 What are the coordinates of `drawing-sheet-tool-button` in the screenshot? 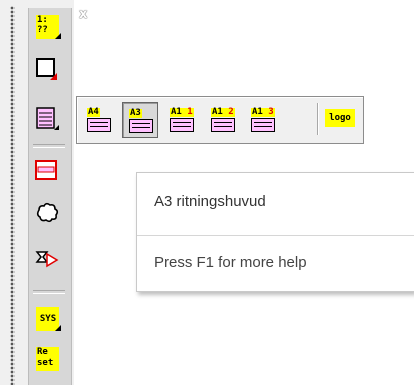 It's located at (48, 119).